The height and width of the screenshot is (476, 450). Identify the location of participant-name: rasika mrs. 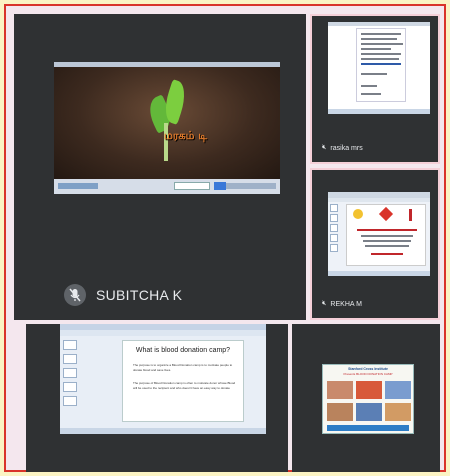
(346, 148).